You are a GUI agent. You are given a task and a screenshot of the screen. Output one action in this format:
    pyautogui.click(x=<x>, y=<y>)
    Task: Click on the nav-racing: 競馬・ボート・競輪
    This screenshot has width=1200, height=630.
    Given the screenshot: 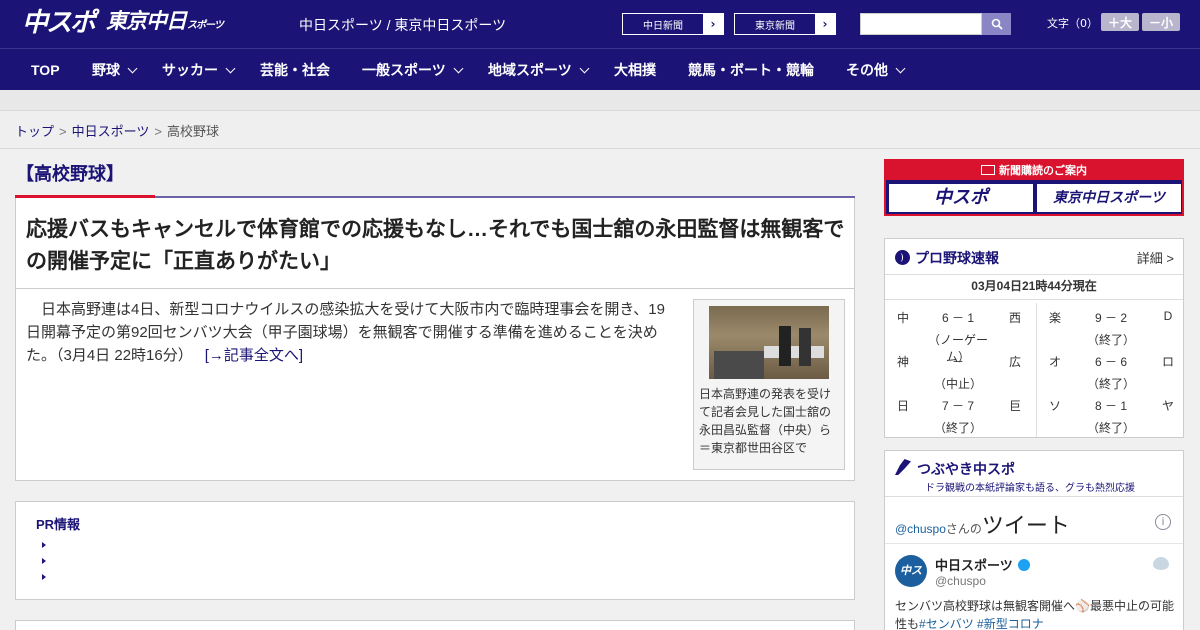 What is the action you would take?
    pyautogui.click(x=751, y=70)
    